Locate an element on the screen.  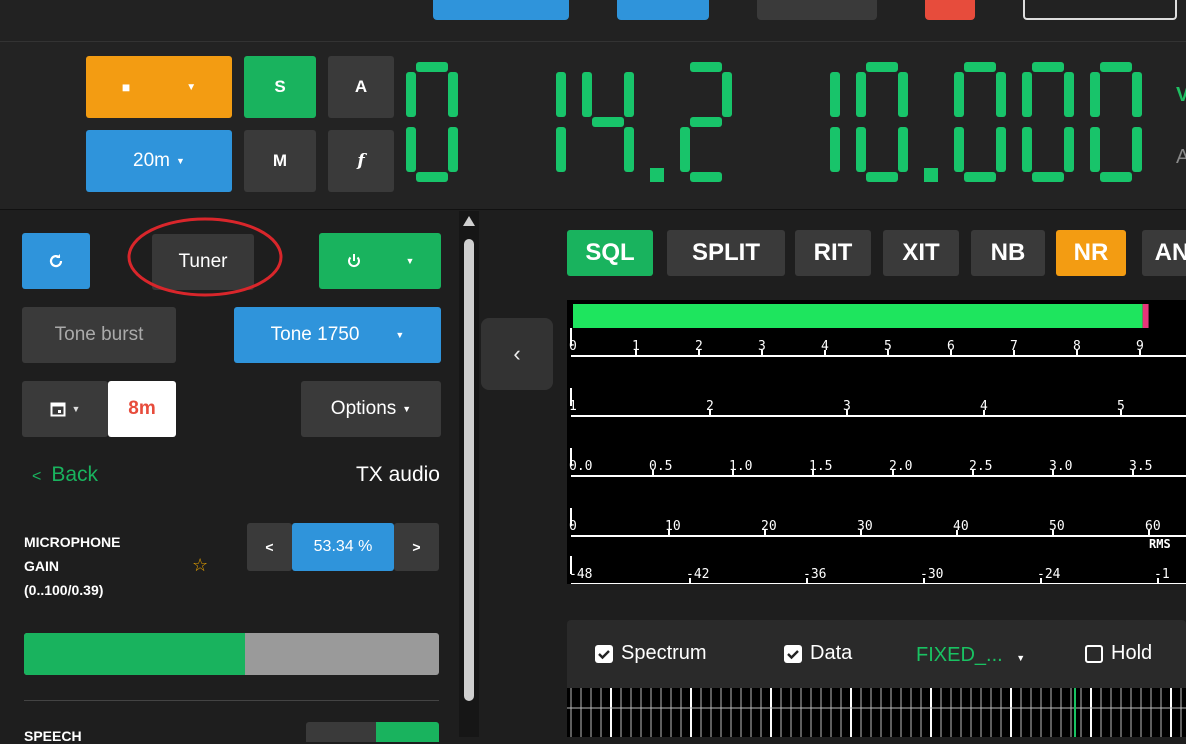
meter-tick-label: 60 is located at coordinates (1153, 526).